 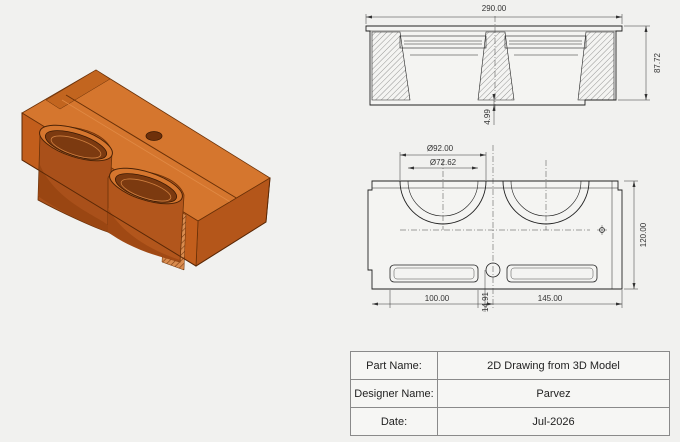 I want to click on dim-bore-inner: Ø72.62, so click(x=443, y=162).